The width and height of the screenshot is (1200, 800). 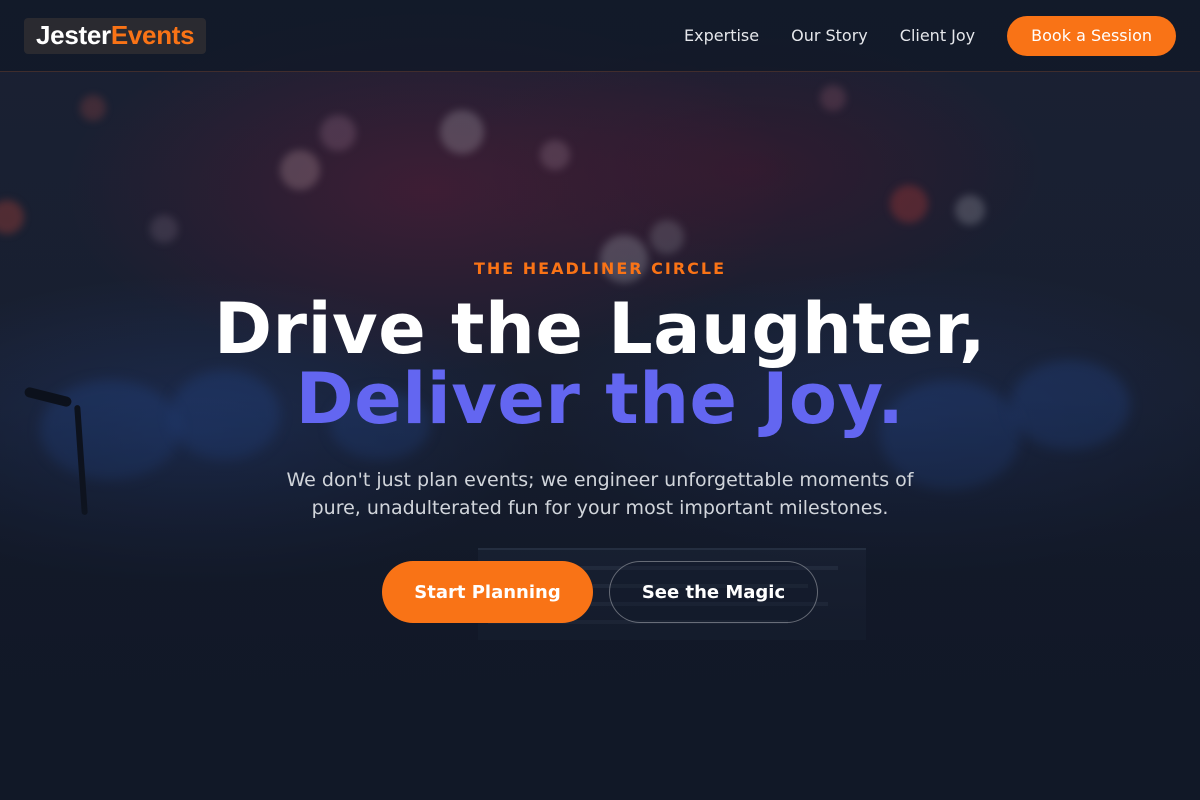 I want to click on hero-actions: Start Planning See the Magic, so click(x=600, y=592).